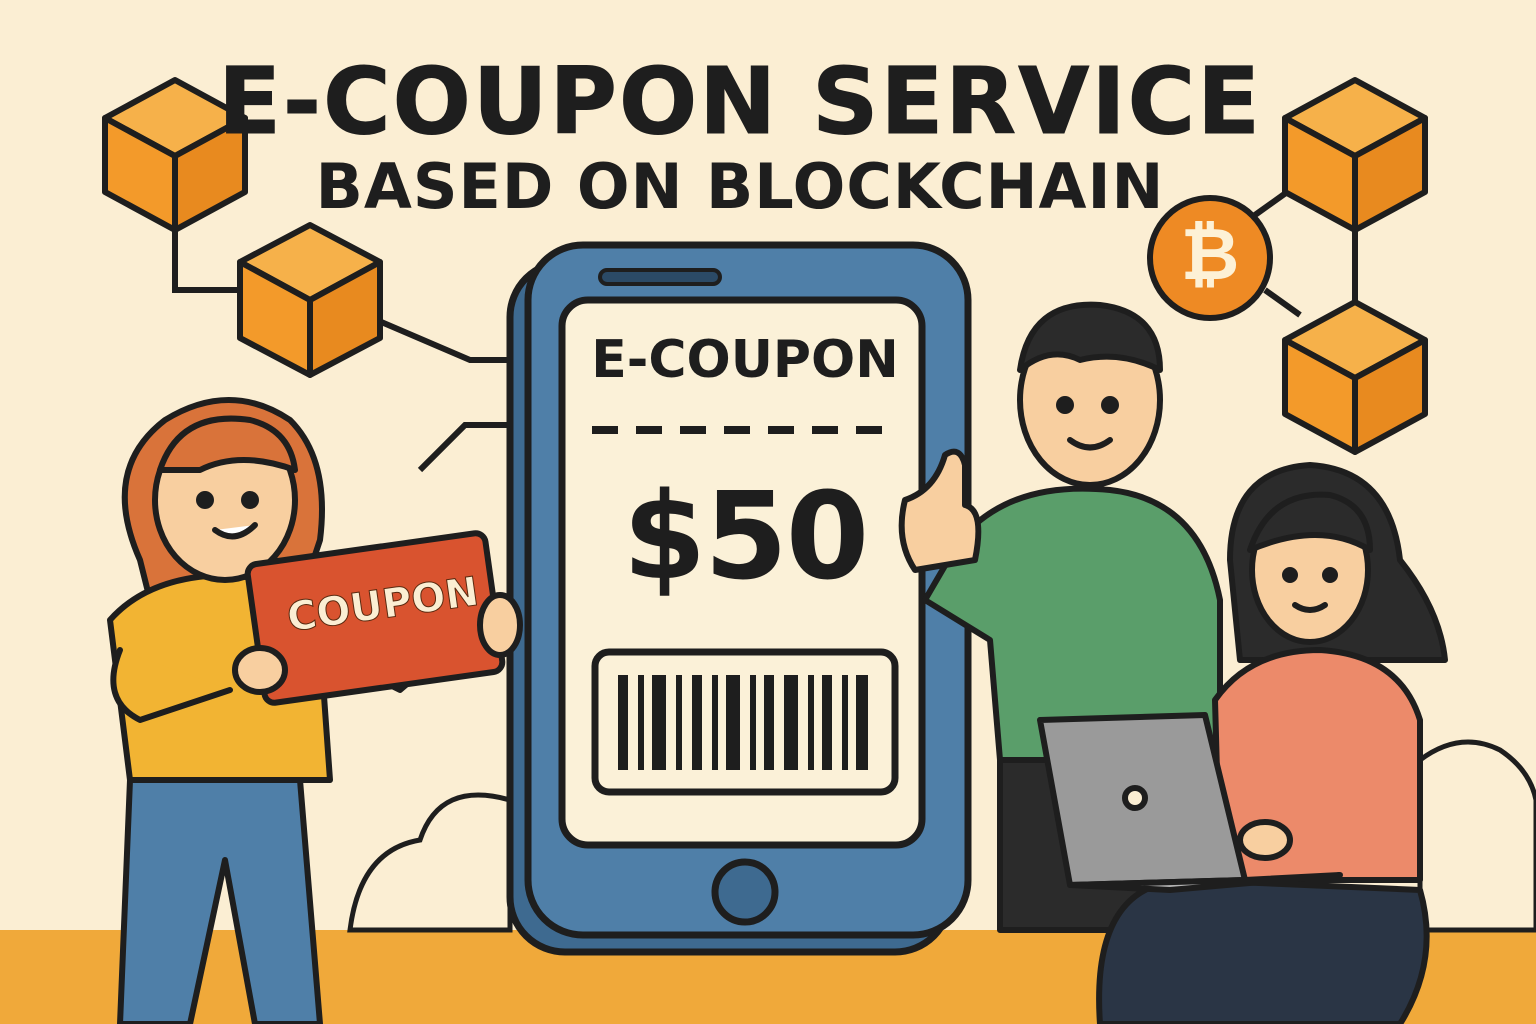 The width and height of the screenshot is (1536, 1024). Describe the element at coordinates (745, 360) in the screenshot. I see `e-coupon-label: E-COUPON` at that location.